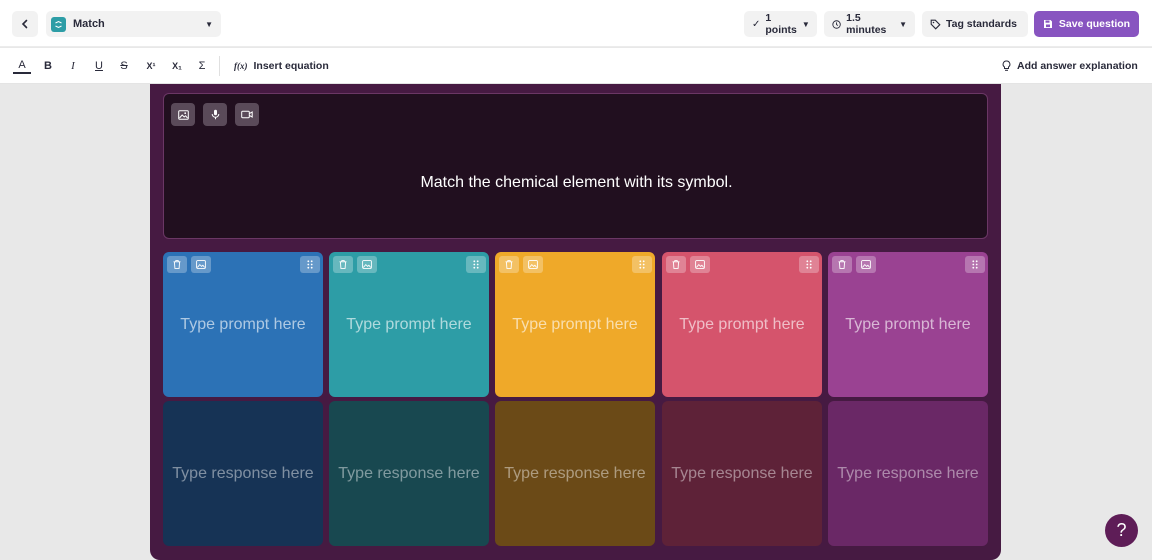 The width and height of the screenshot is (1152, 560). I want to click on underline-label: U, so click(99, 66).